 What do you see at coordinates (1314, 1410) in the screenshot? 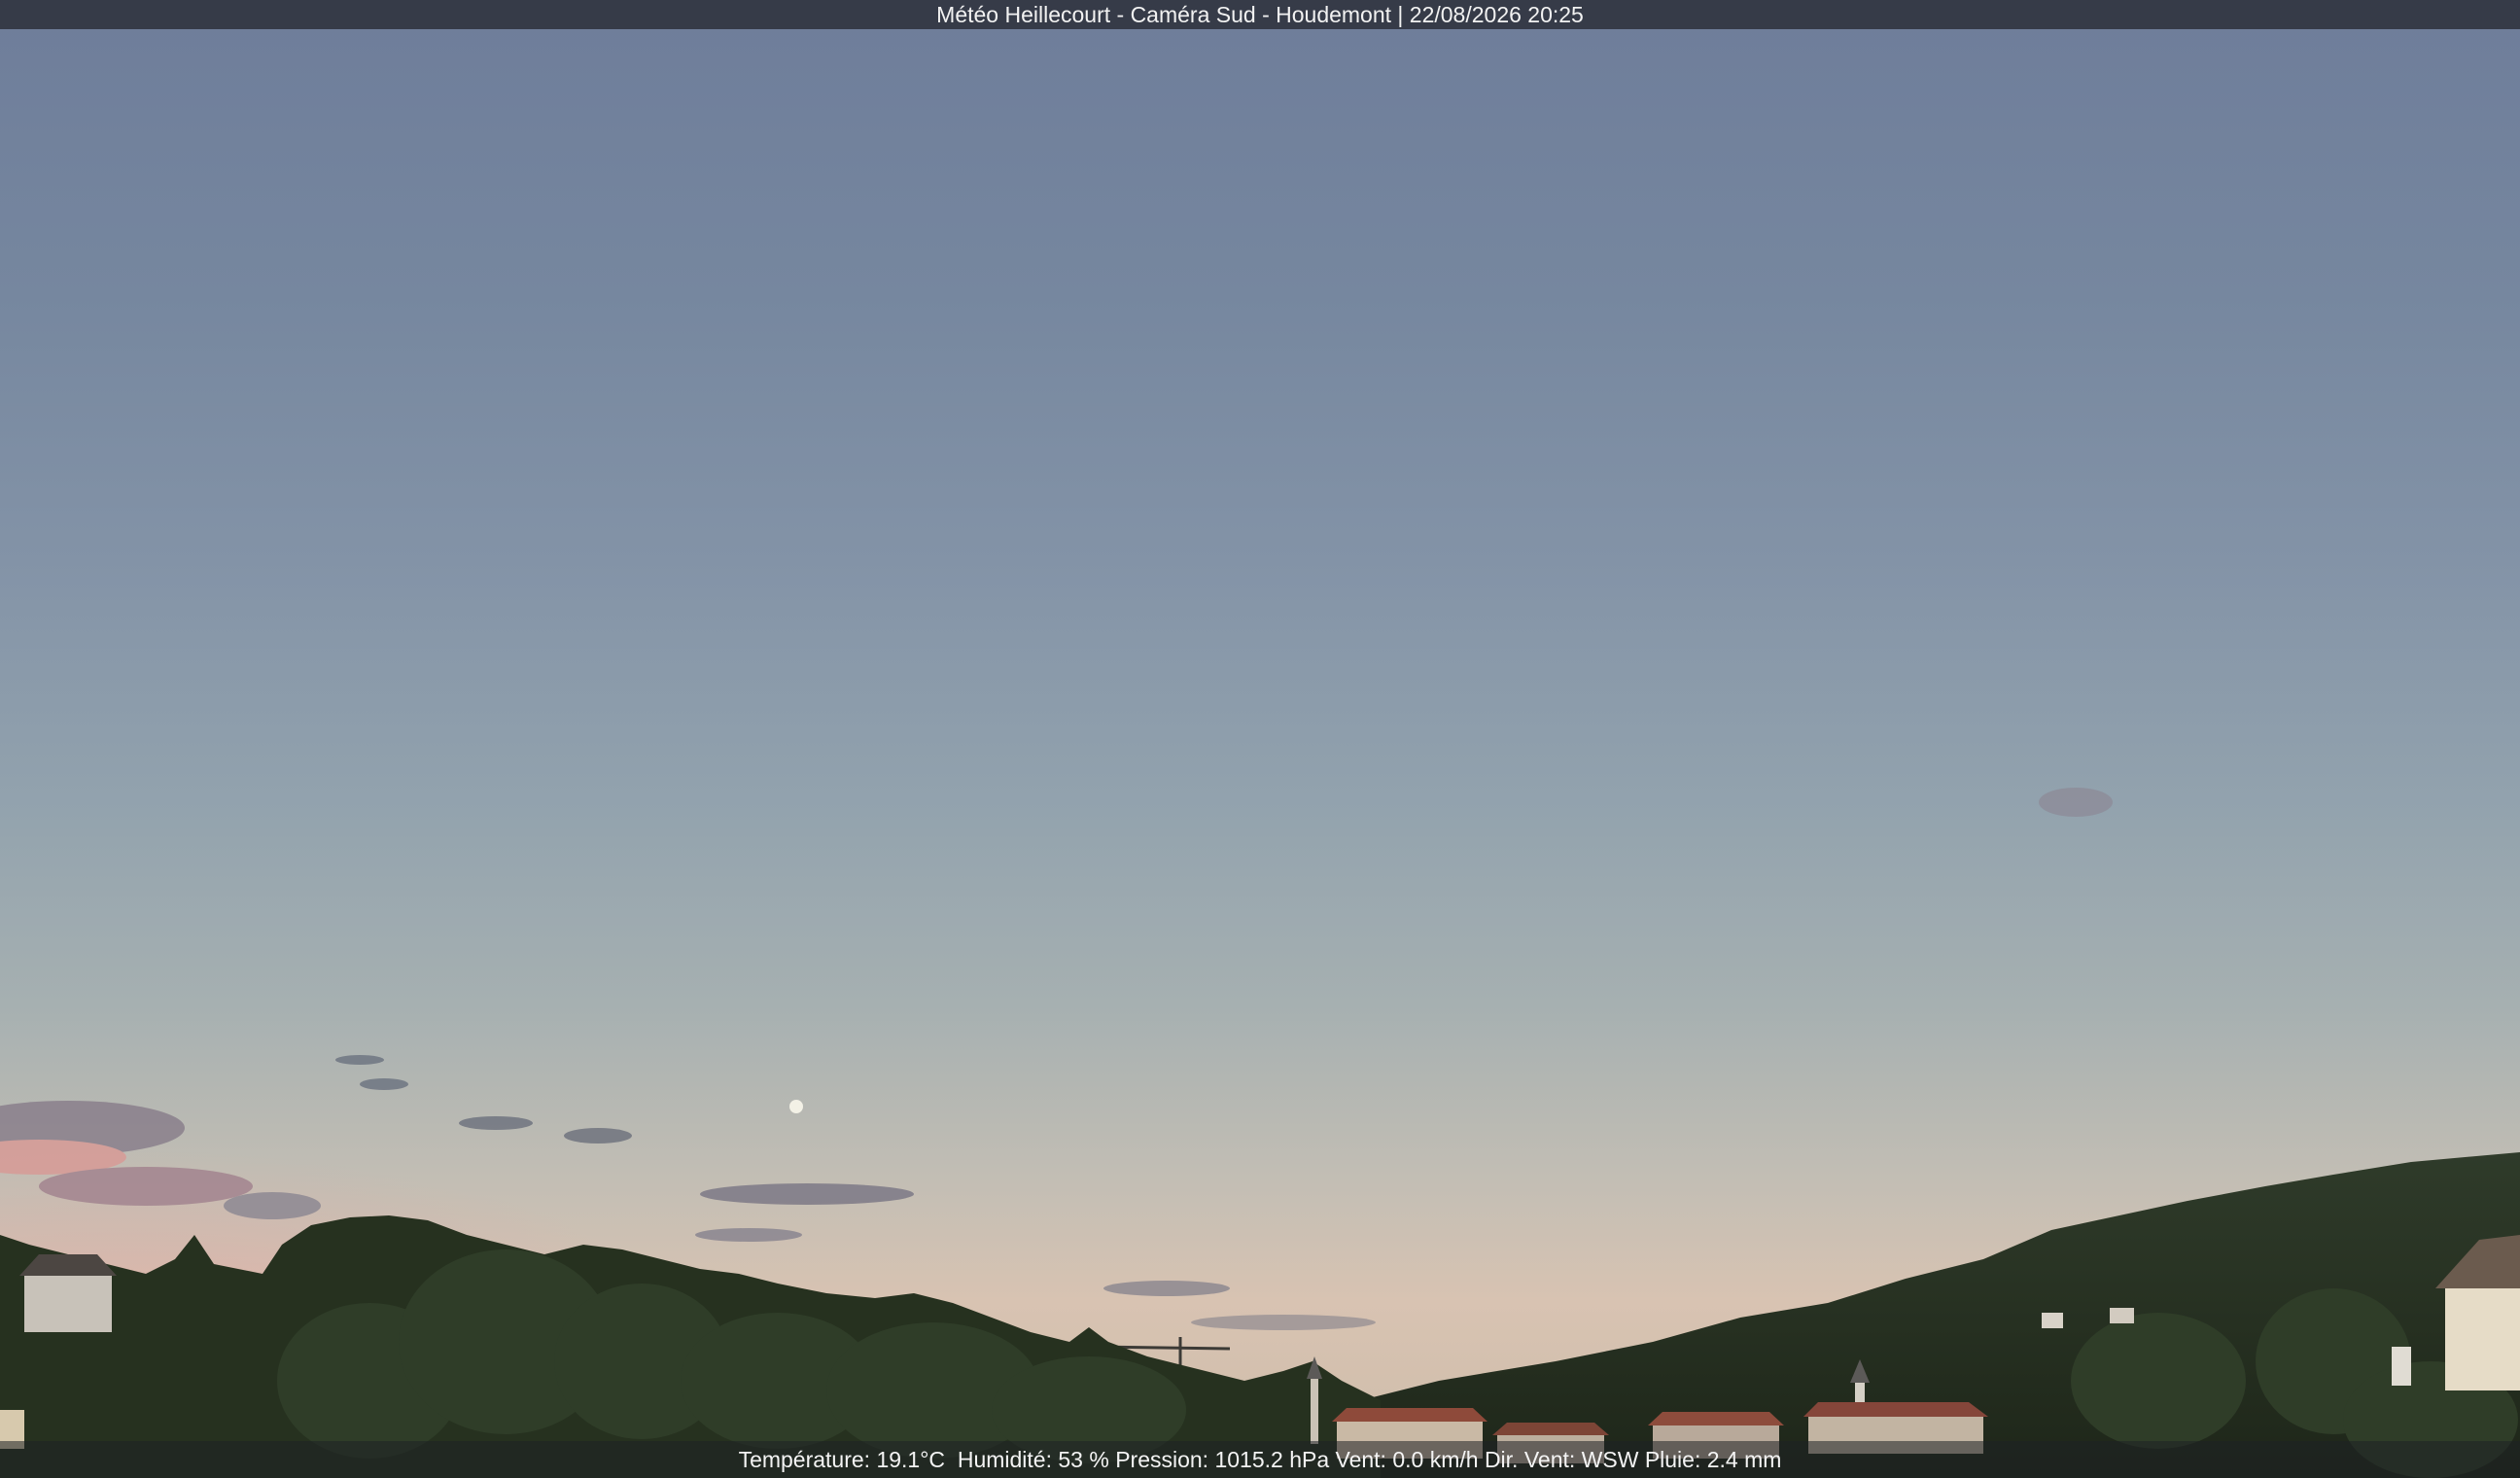
I see `church-tower` at bounding box center [1314, 1410].